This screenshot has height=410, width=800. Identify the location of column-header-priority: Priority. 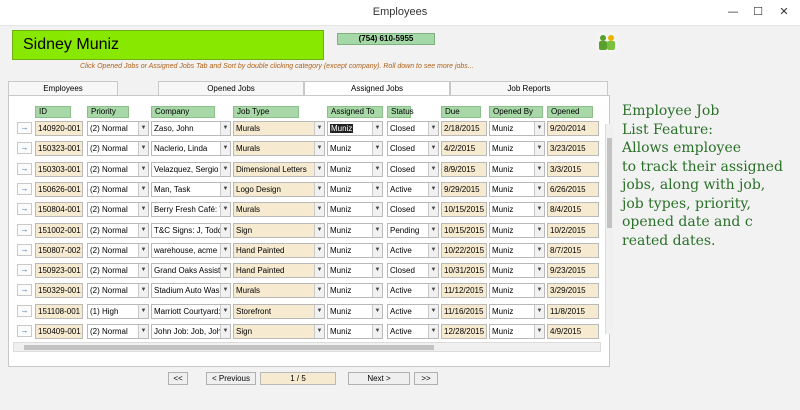
(108, 112).